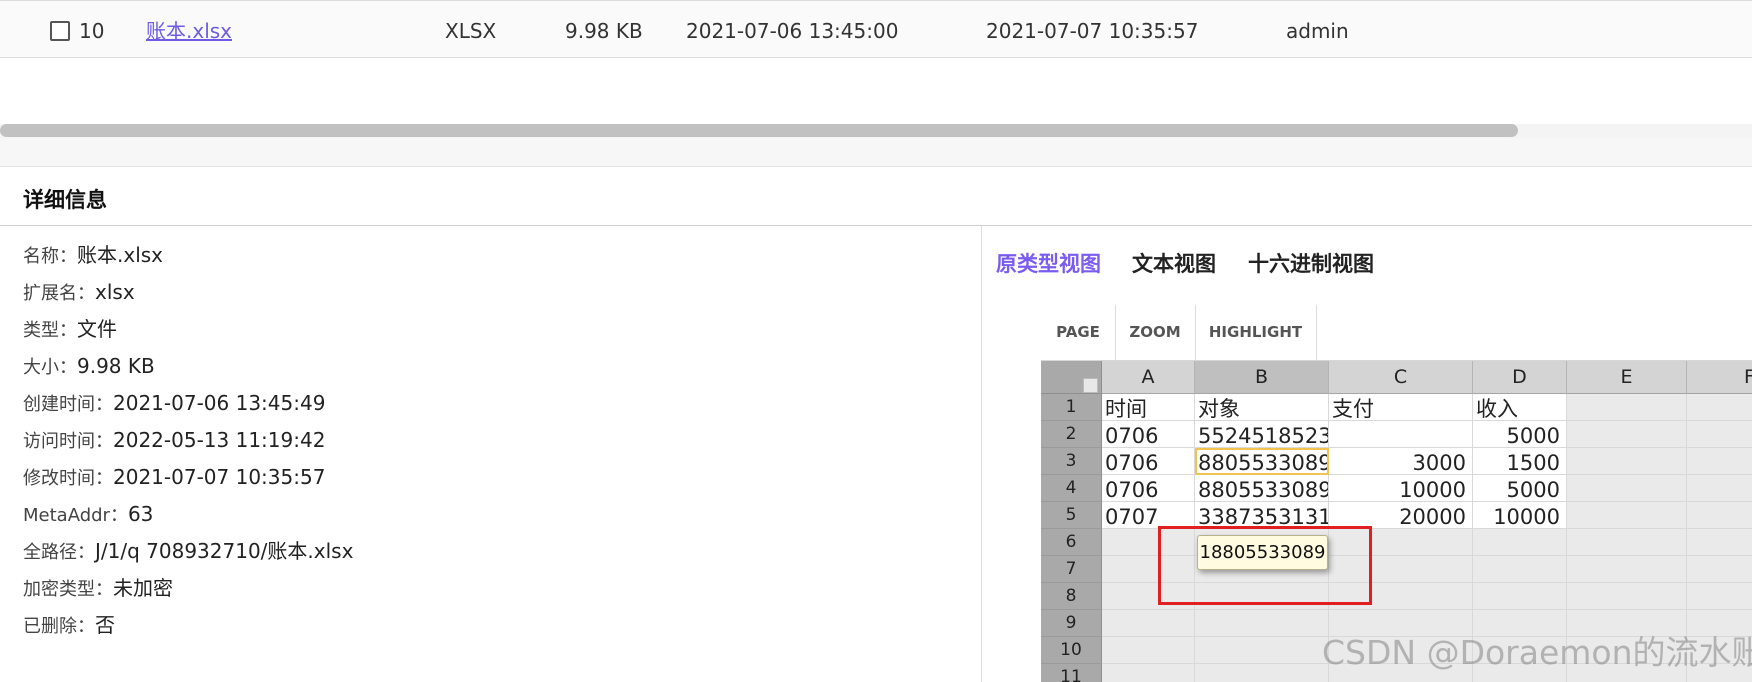 The height and width of the screenshot is (682, 1752). Describe the element at coordinates (1520, 569) in the screenshot. I see `cell-d7` at that location.